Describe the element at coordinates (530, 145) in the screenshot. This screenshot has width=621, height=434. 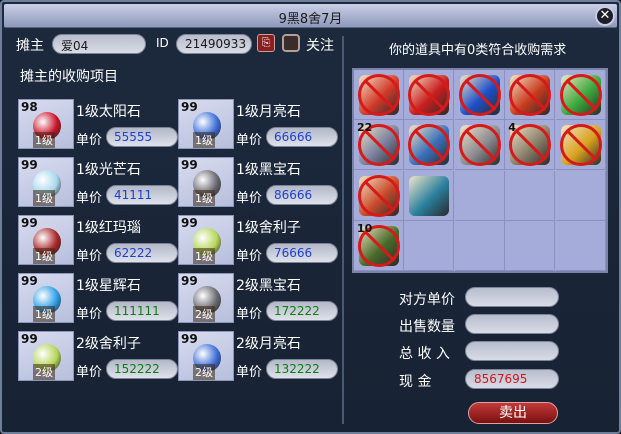
I see `inventory-slot: 4` at that location.